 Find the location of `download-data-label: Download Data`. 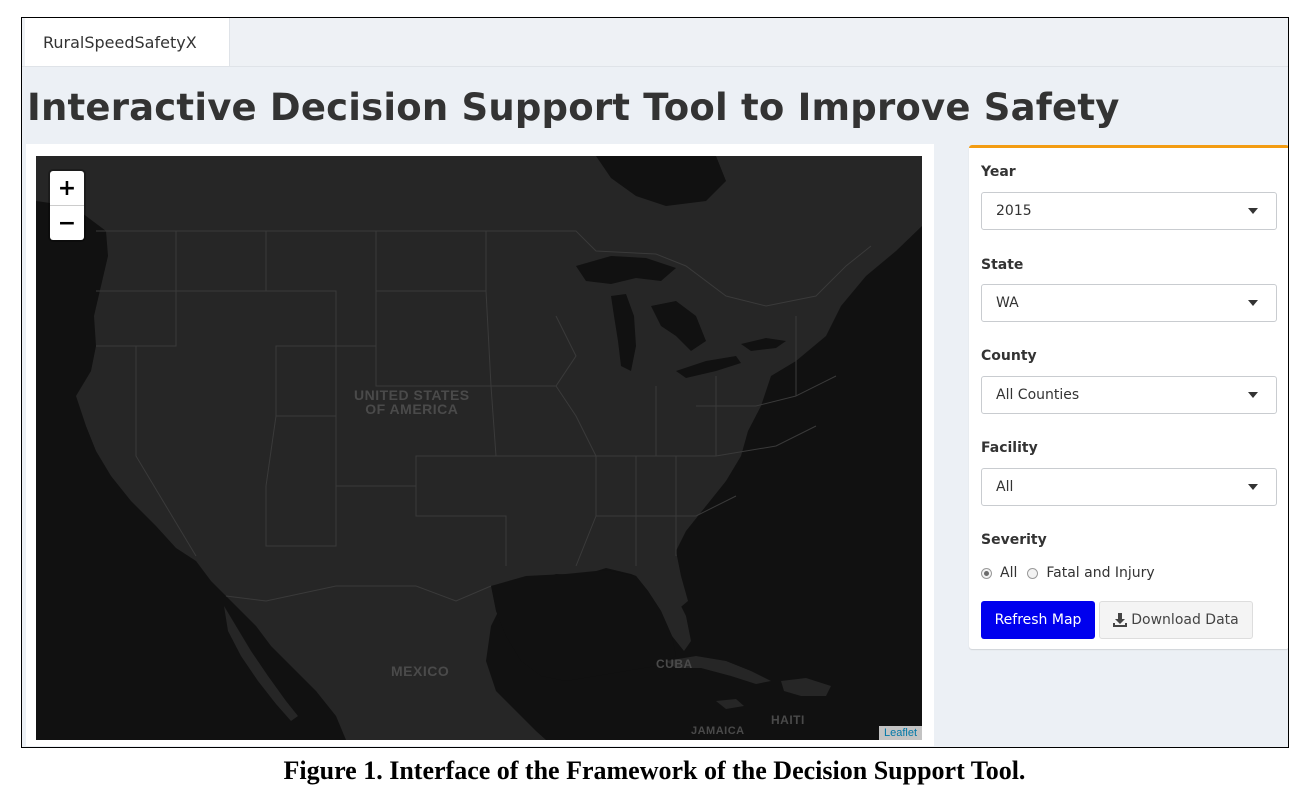

download-data-label: Download Data is located at coordinates (1185, 620).